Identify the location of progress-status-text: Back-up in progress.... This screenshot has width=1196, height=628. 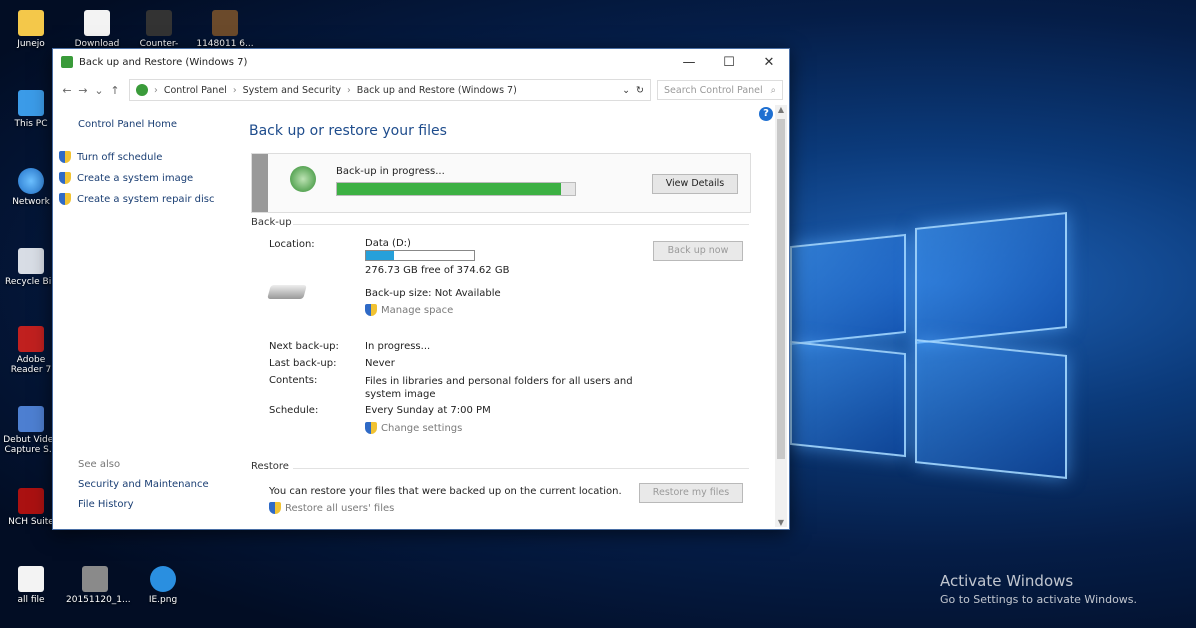
(390, 171).